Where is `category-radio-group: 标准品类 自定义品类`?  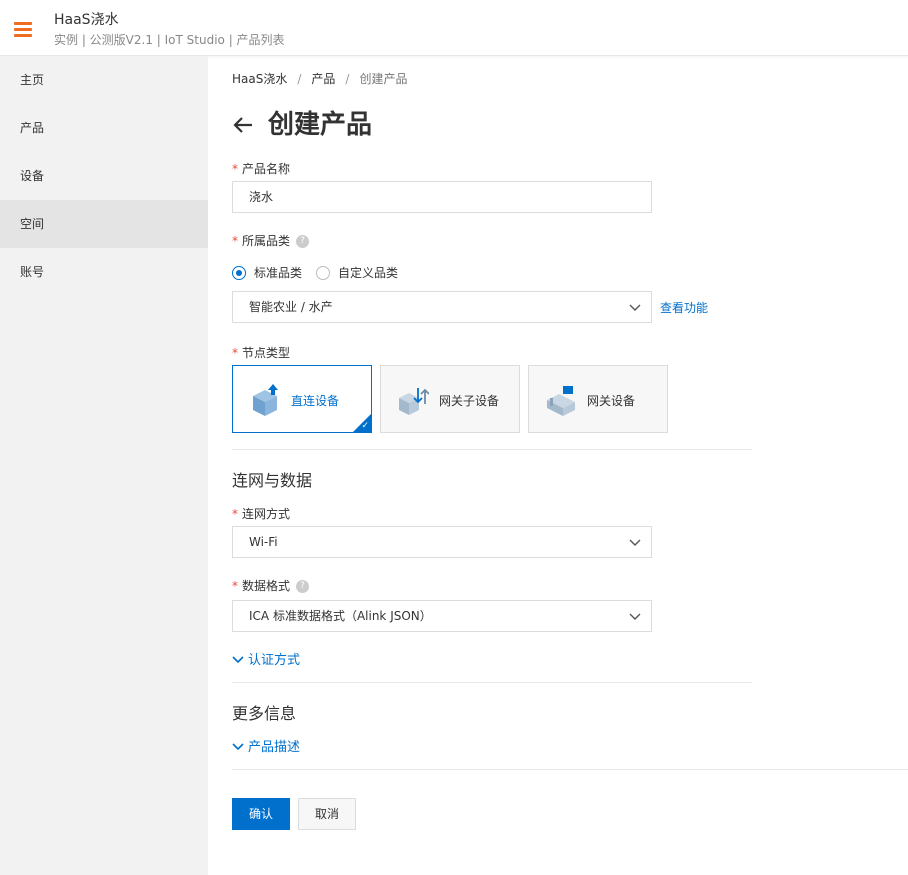
category-radio-group: 标准品类 自定义品类 is located at coordinates (322, 272).